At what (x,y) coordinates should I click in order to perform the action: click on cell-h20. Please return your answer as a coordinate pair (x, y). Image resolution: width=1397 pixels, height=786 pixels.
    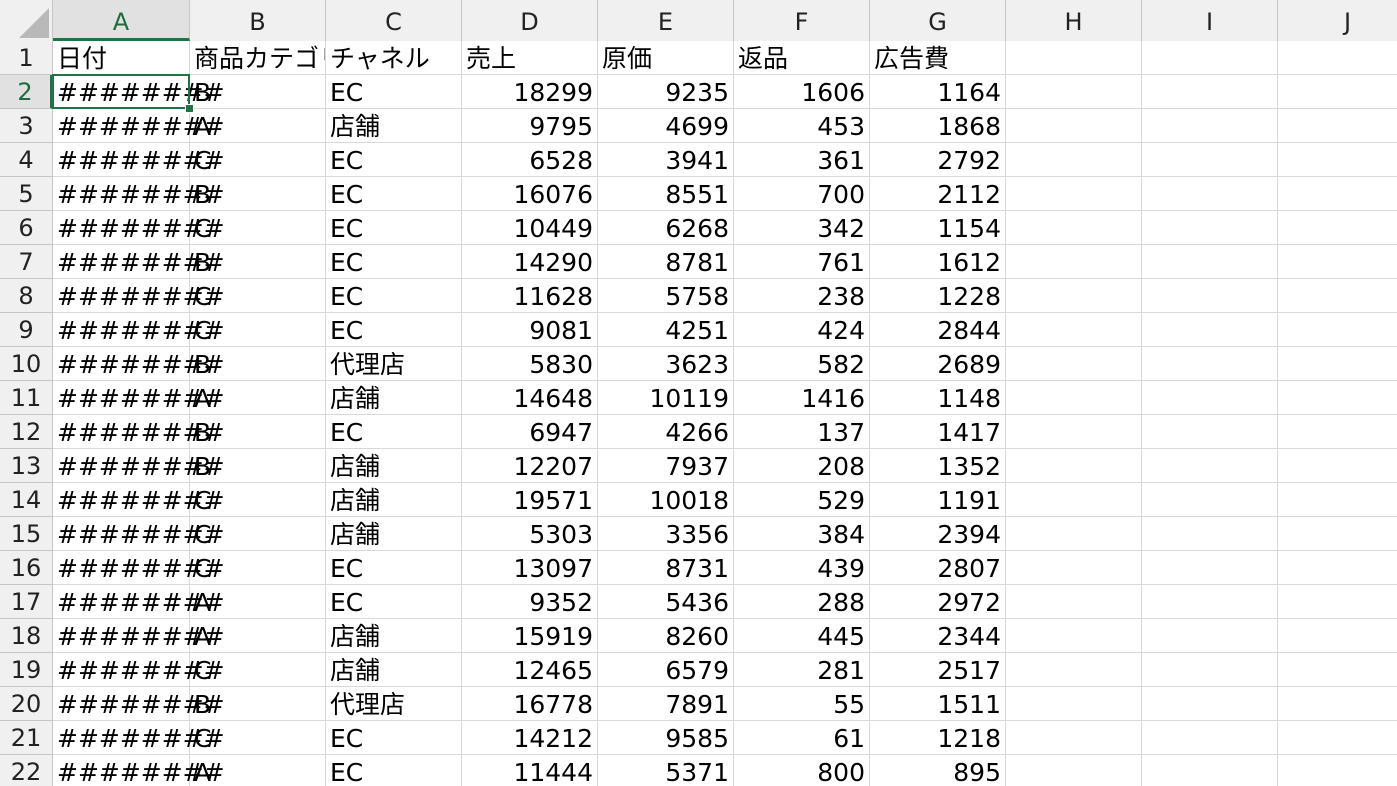
    Looking at the image, I should click on (1074, 704).